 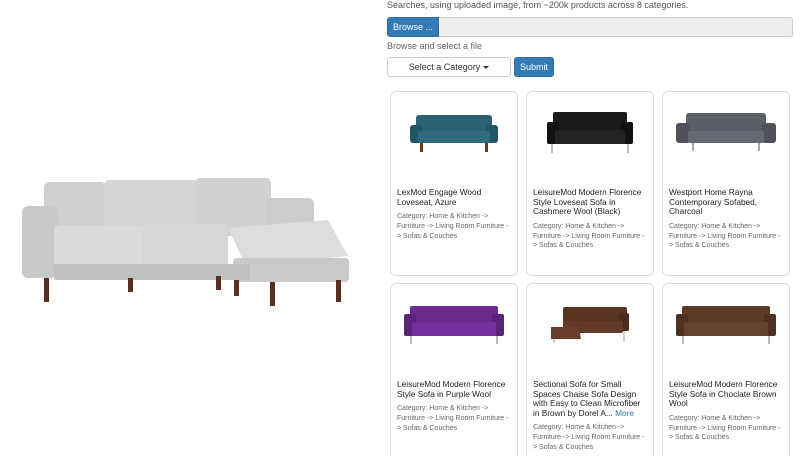 I want to click on file-name-display, so click(x=616, y=27).